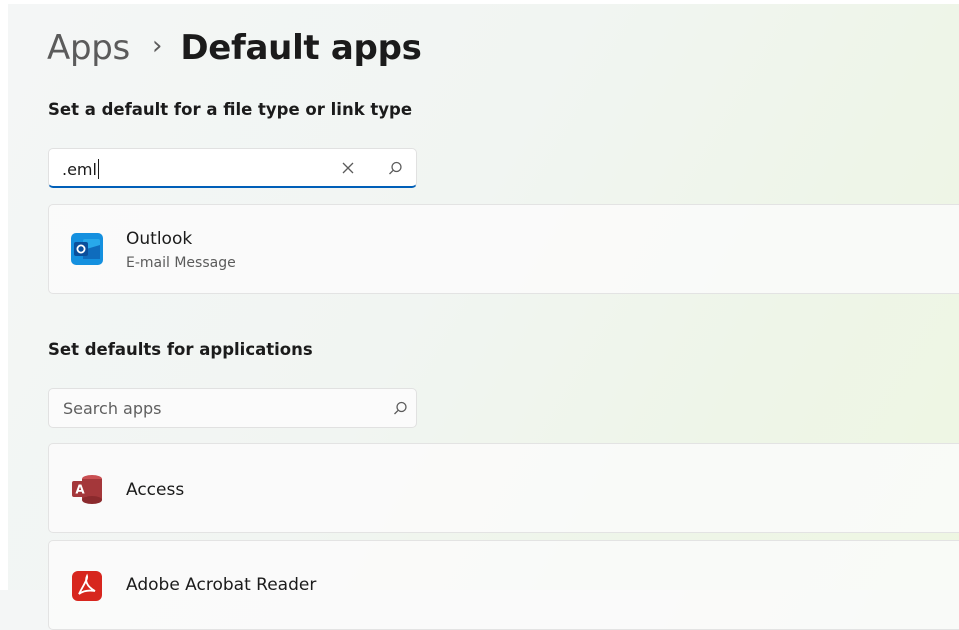  Describe the element at coordinates (503, 488) in the screenshot. I see `app-row-access: A Access` at that location.